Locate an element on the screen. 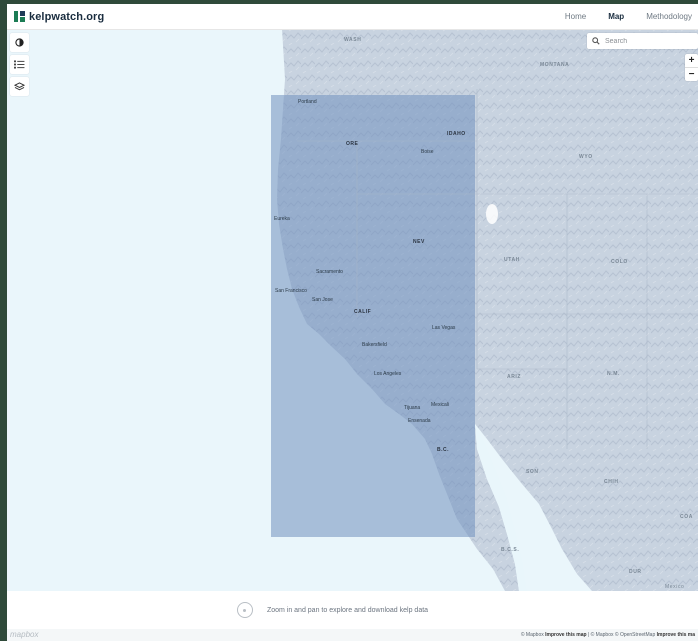 The height and width of the screenshot is (641, 698). label-nm: N.M. is located at coordinates (613, 374).